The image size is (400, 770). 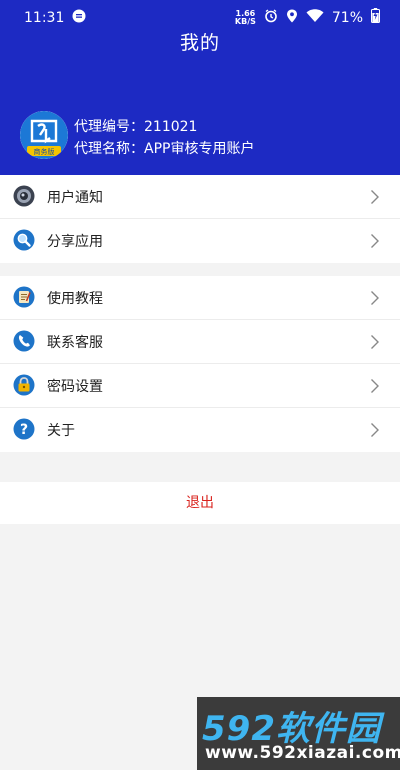 I want to click on network-speed-unit: KB/S, so click(x=245, y=21).